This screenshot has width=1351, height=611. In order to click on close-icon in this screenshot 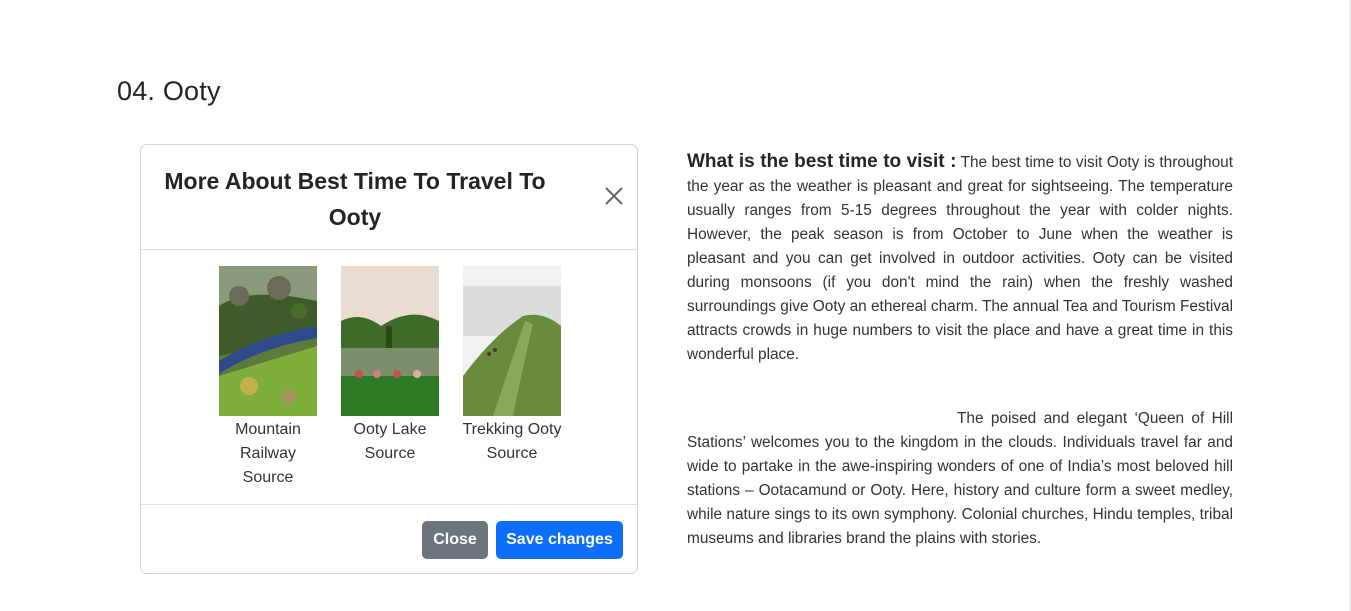, I will do `click(614, 196)`.